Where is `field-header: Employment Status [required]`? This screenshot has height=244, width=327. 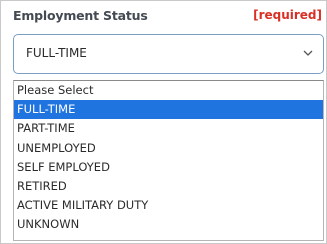 field-header: Employment Status [required] is located at coordinates (167, 16).